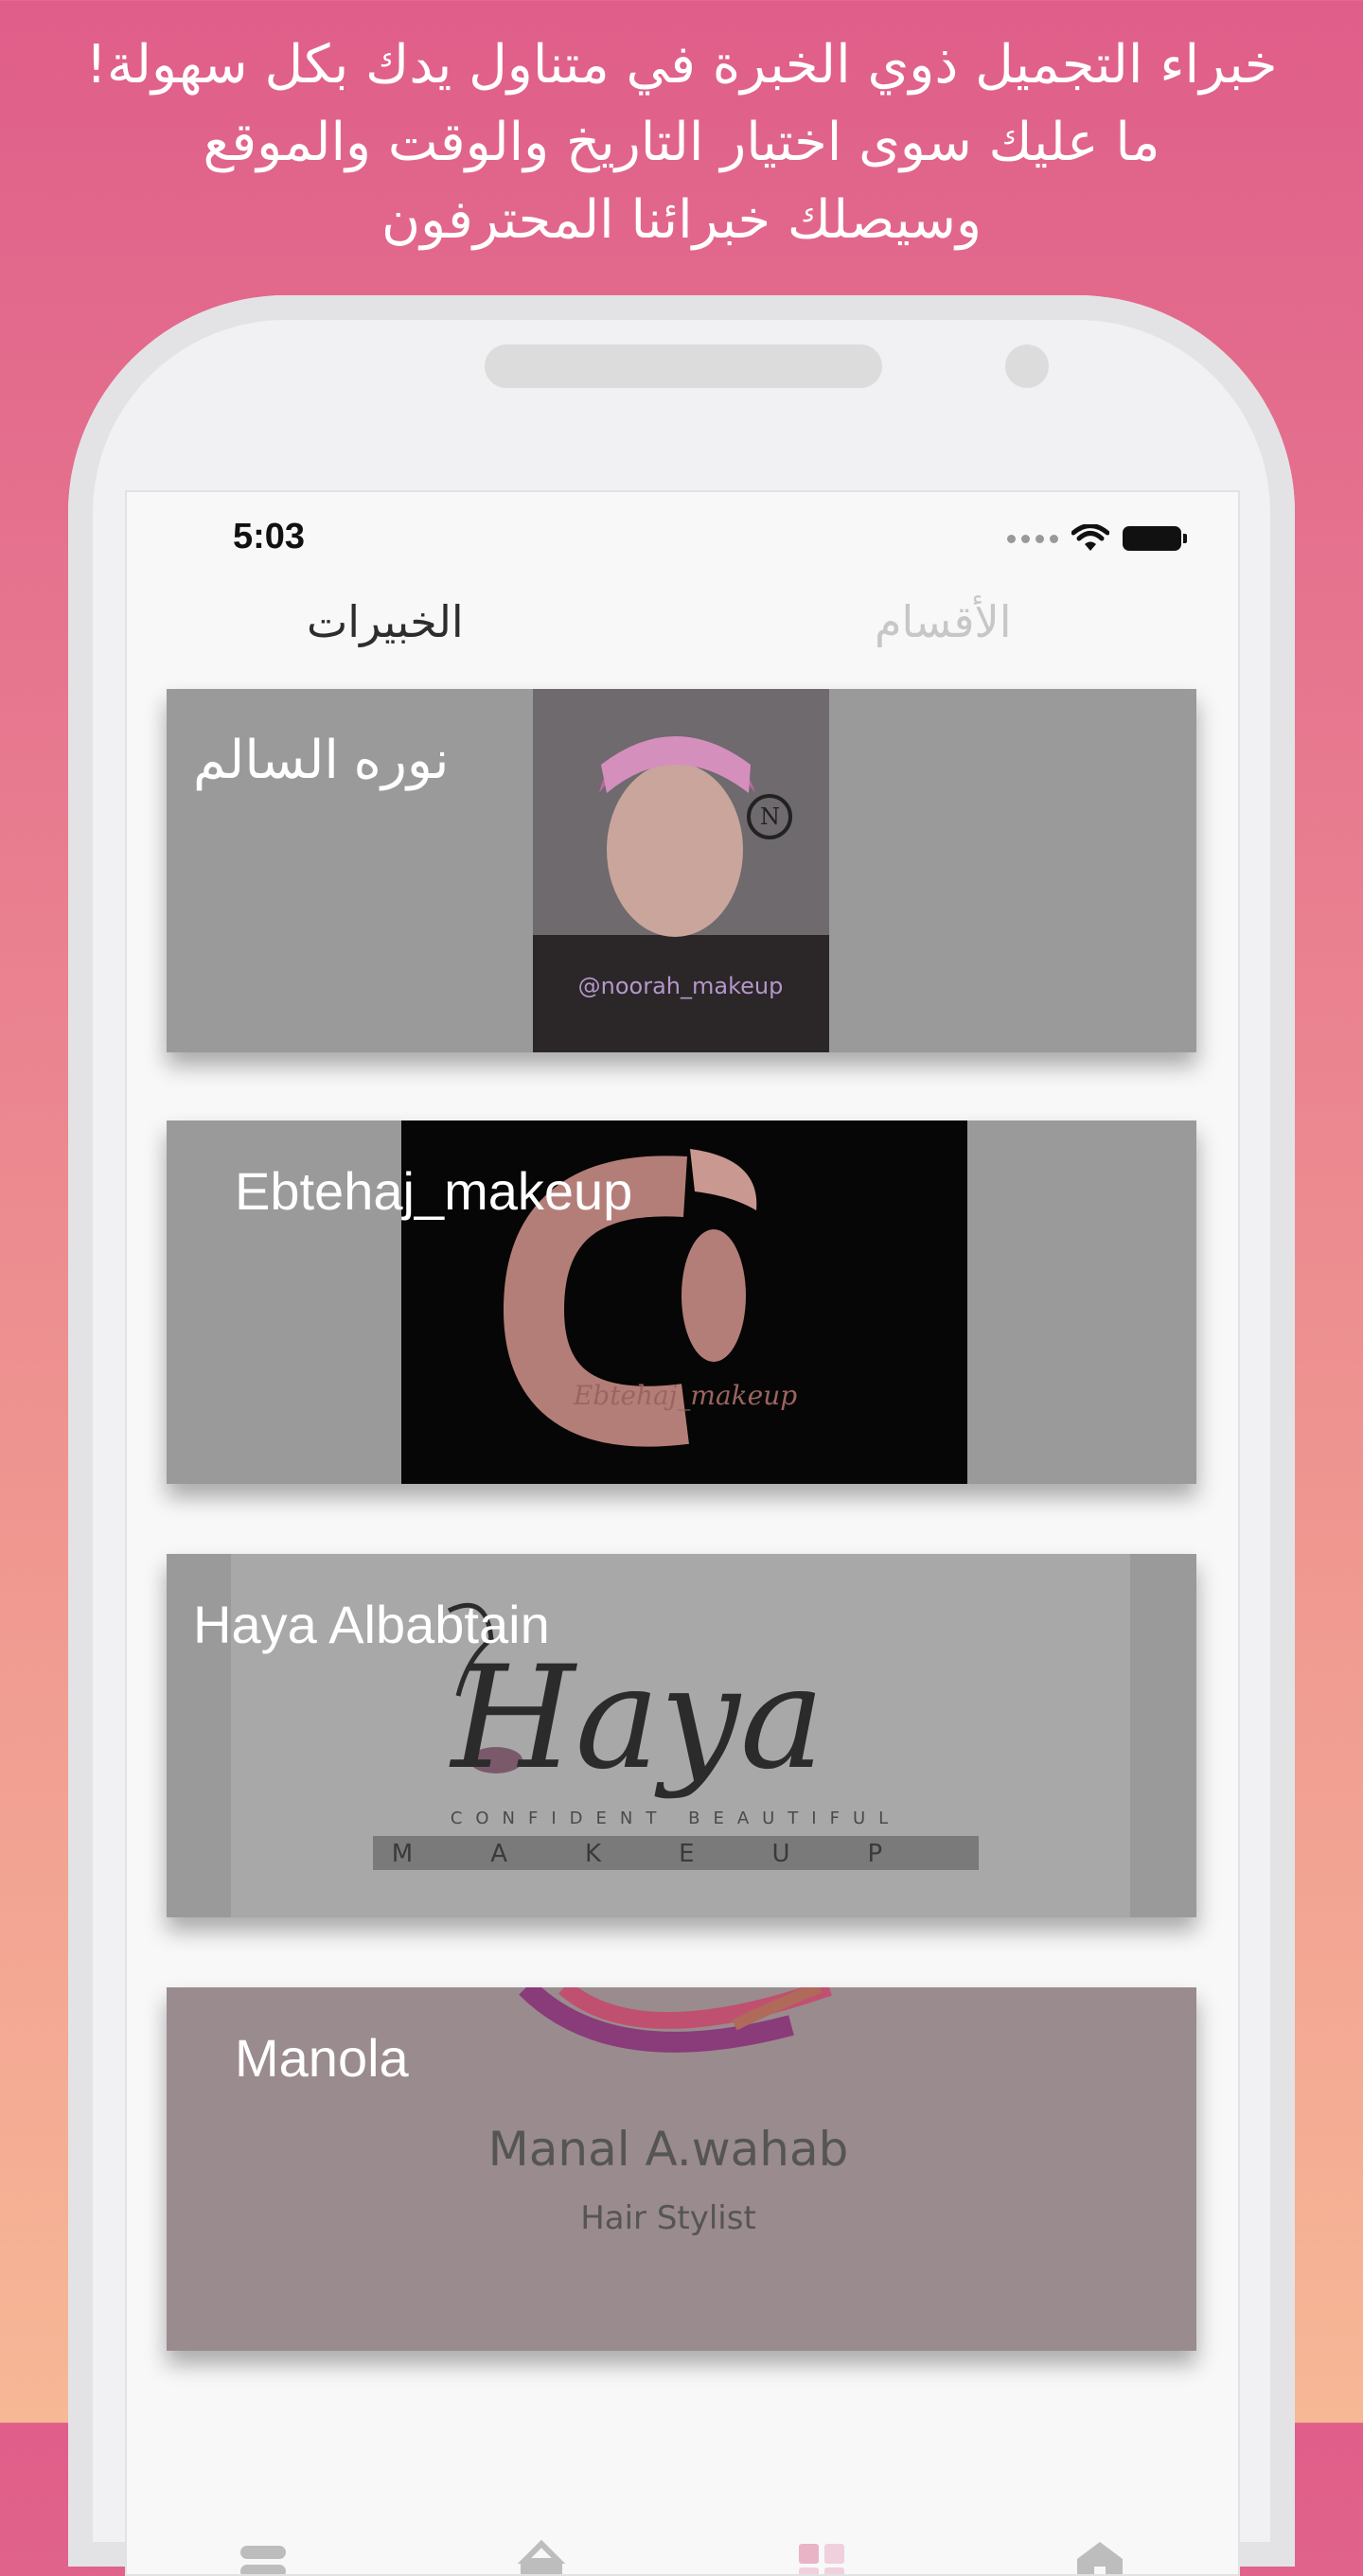  I want to click on expert-photo: N @noorah_makeup, so click(681, 870).